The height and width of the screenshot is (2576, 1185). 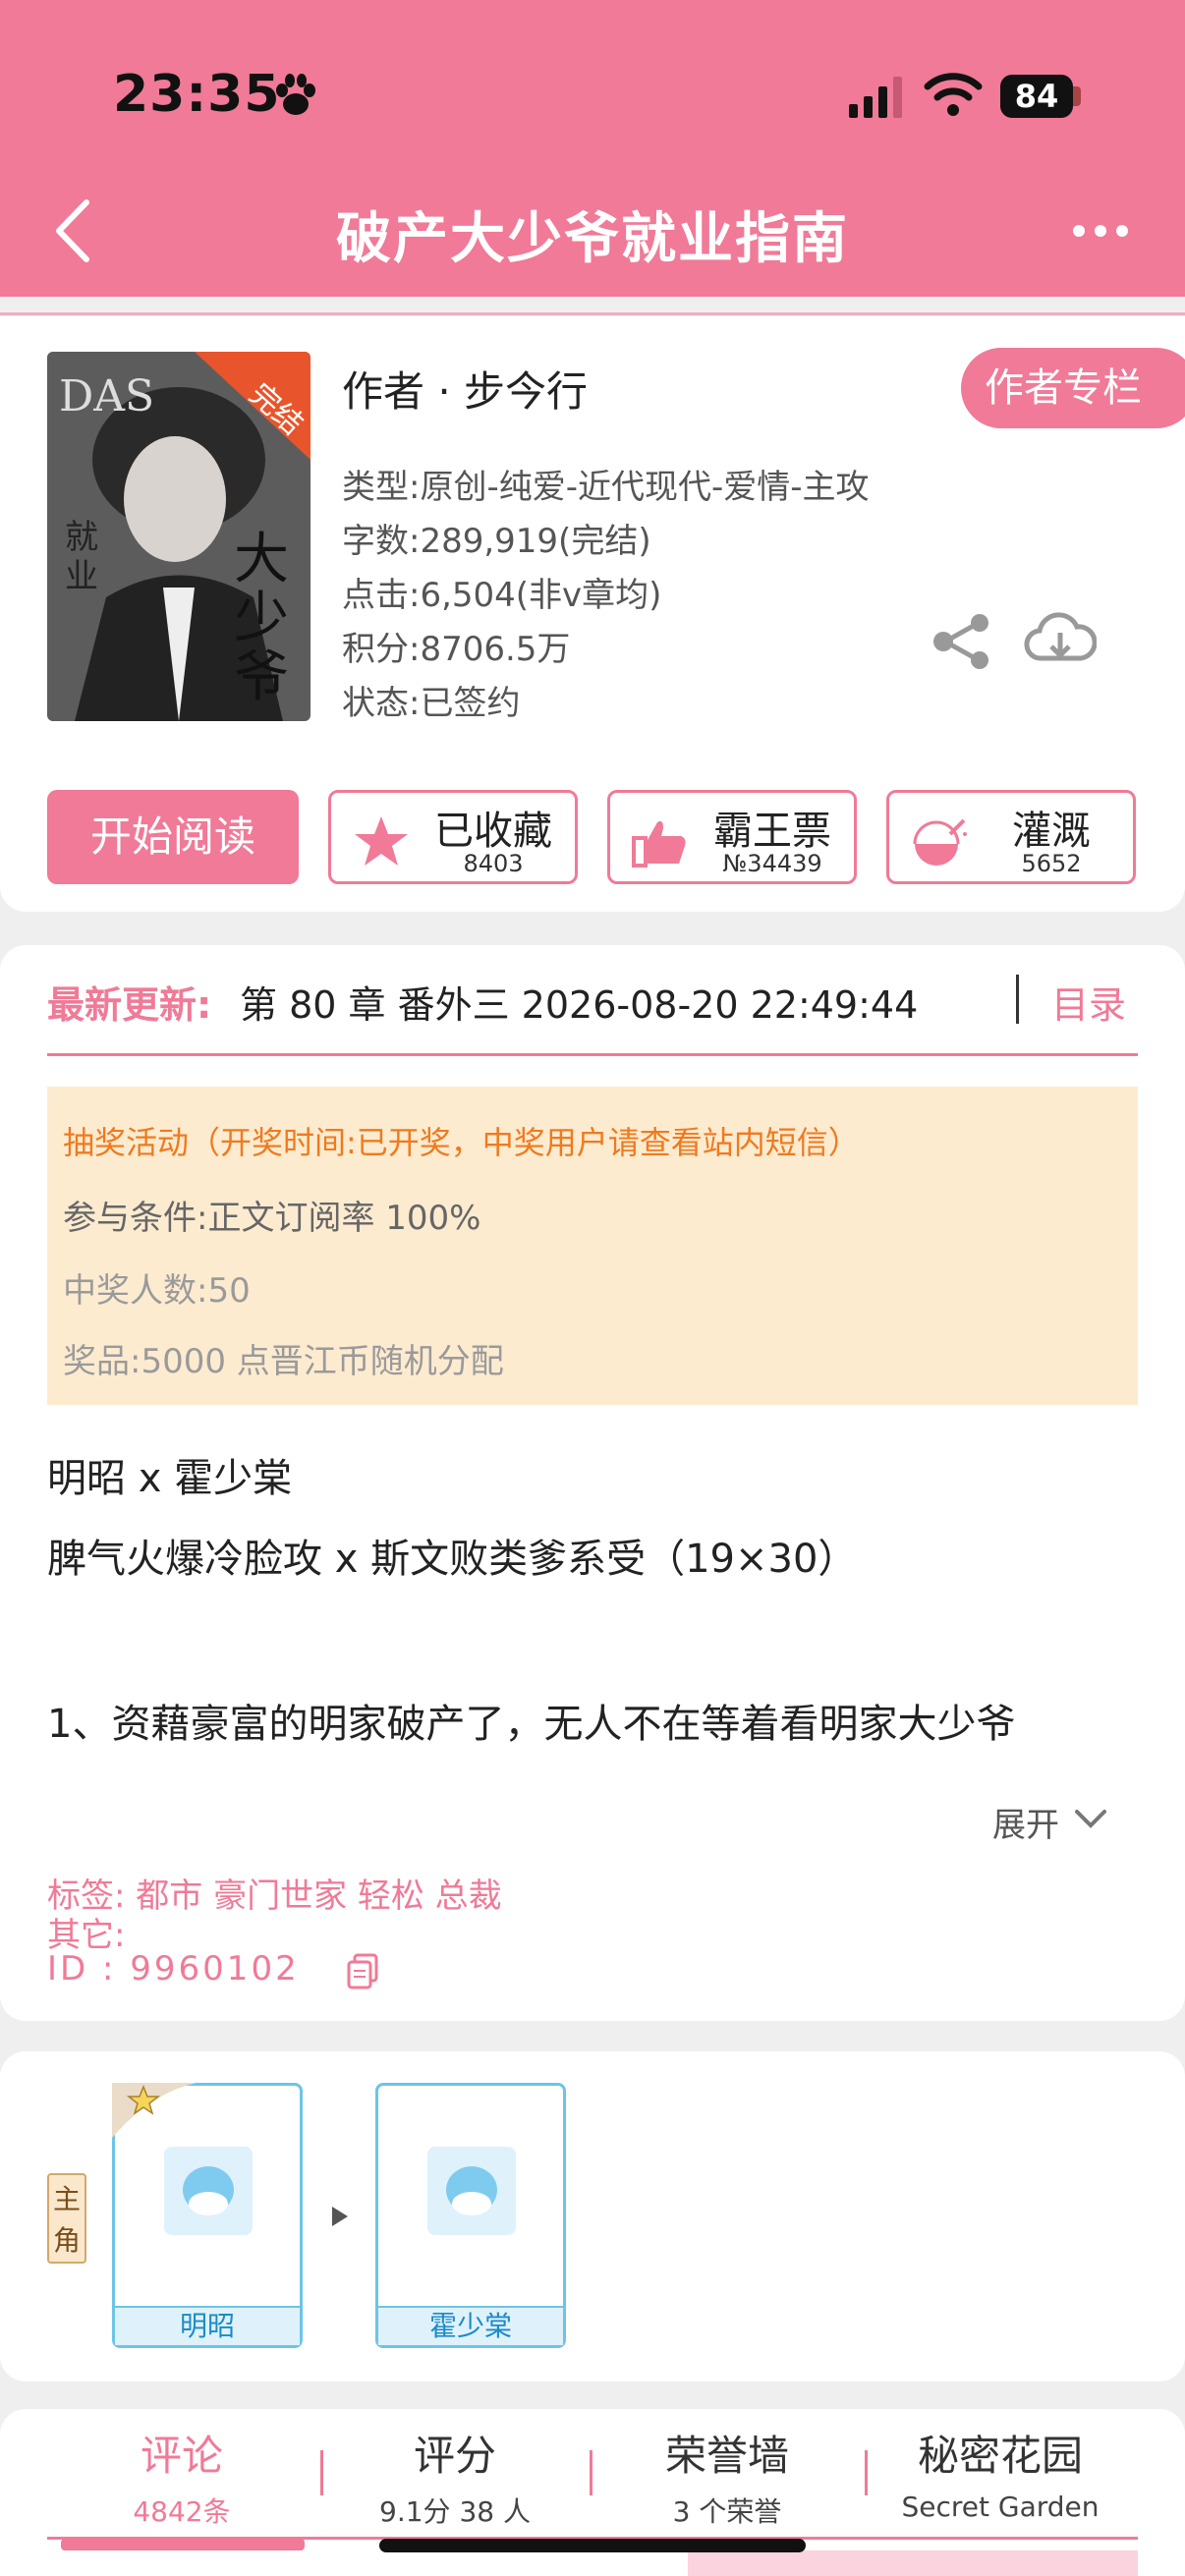 What do you see at coordinates (1077, 96) in the screenshot?
I see `battery-tip` at bounding box center [1077, 96].